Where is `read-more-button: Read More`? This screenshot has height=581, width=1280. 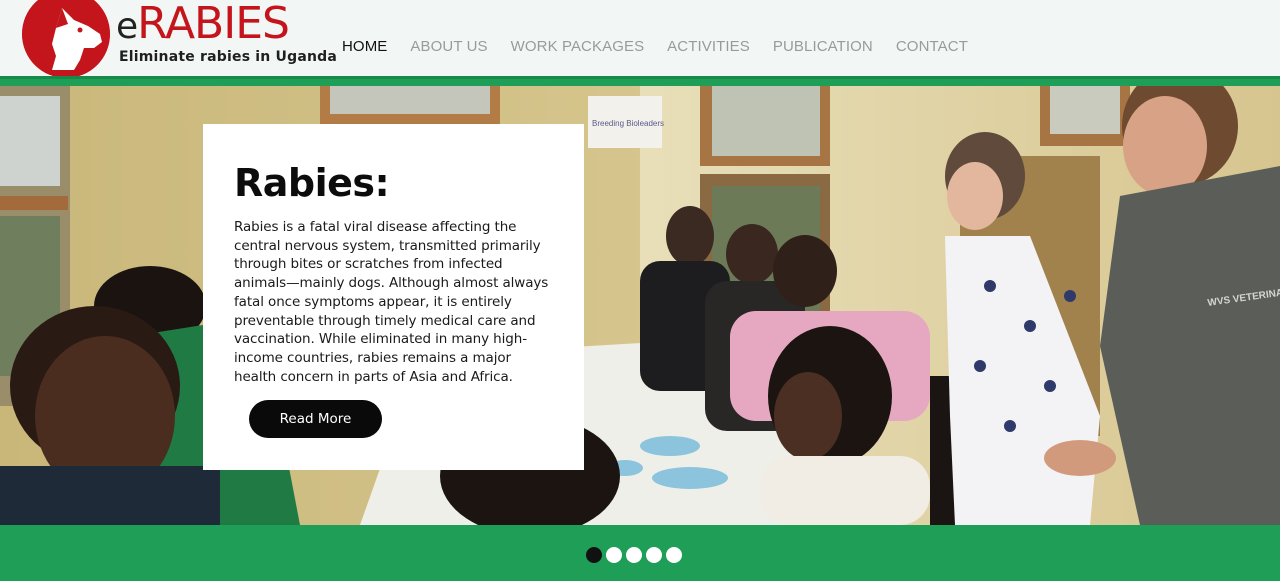 read-more-button: Read More is located at coordinates (315, 419).